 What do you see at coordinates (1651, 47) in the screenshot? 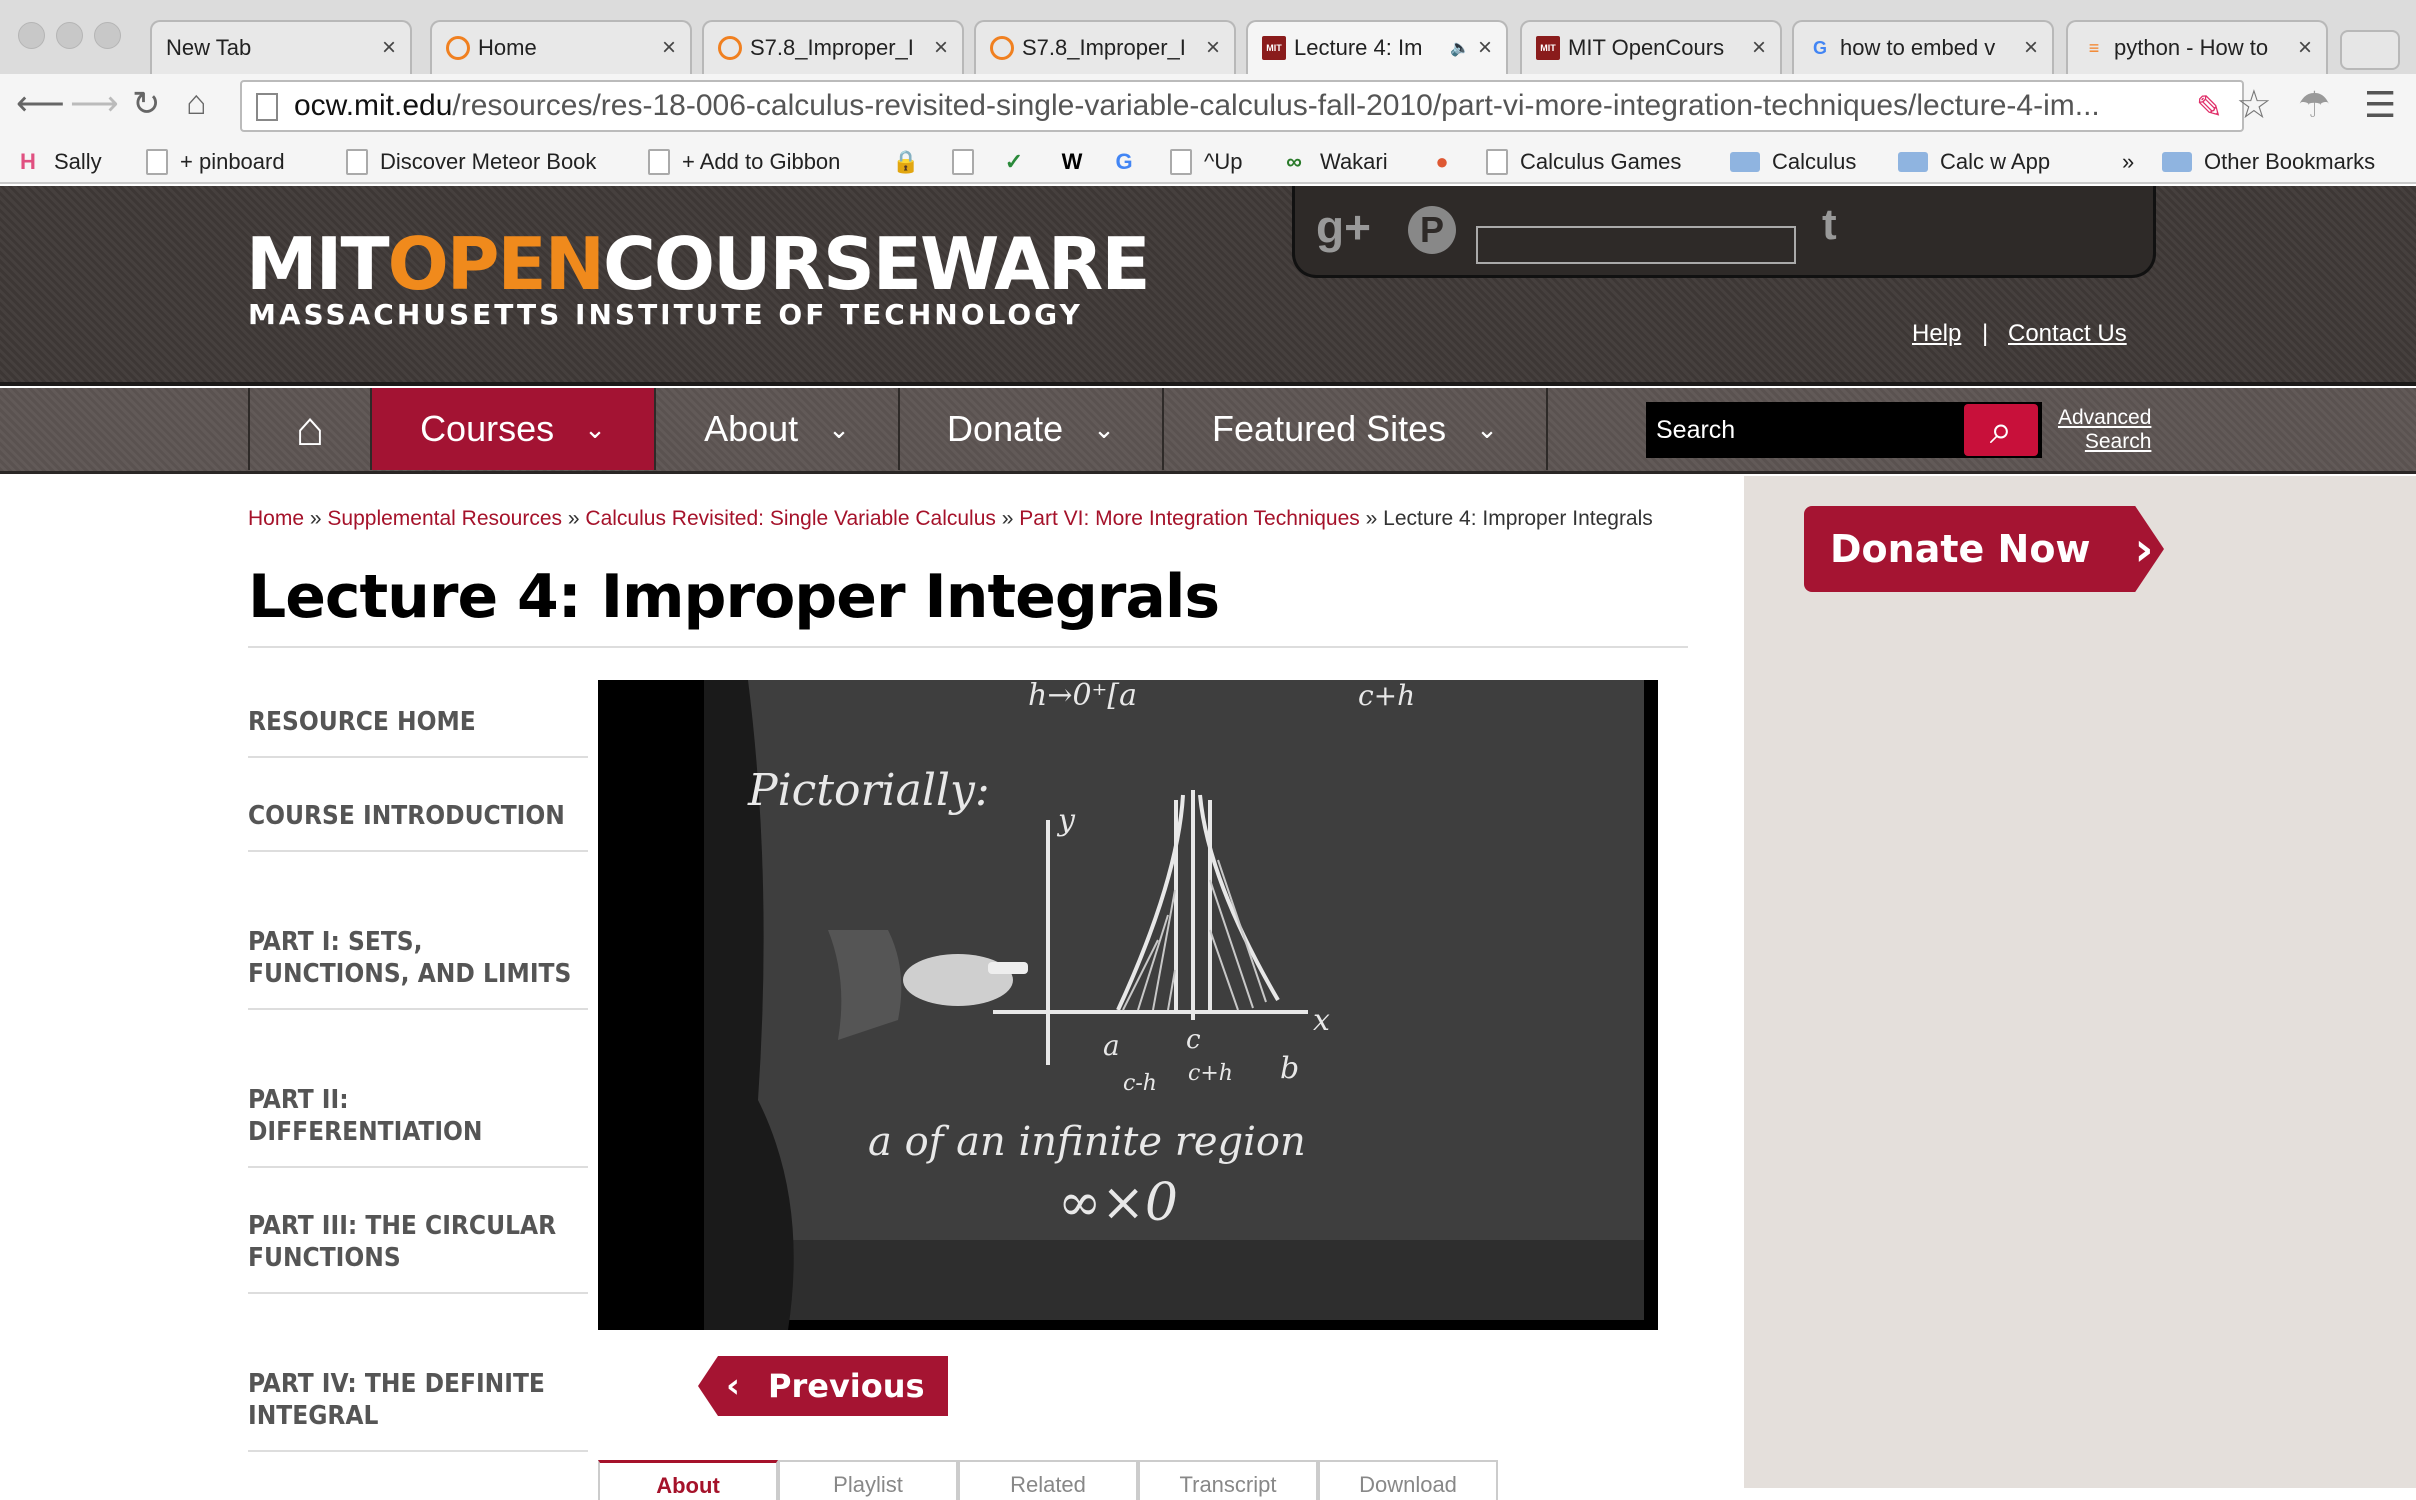
I see `browser-tab: MIT MIT OpenCours ×` at bounding box center [1651, 47].